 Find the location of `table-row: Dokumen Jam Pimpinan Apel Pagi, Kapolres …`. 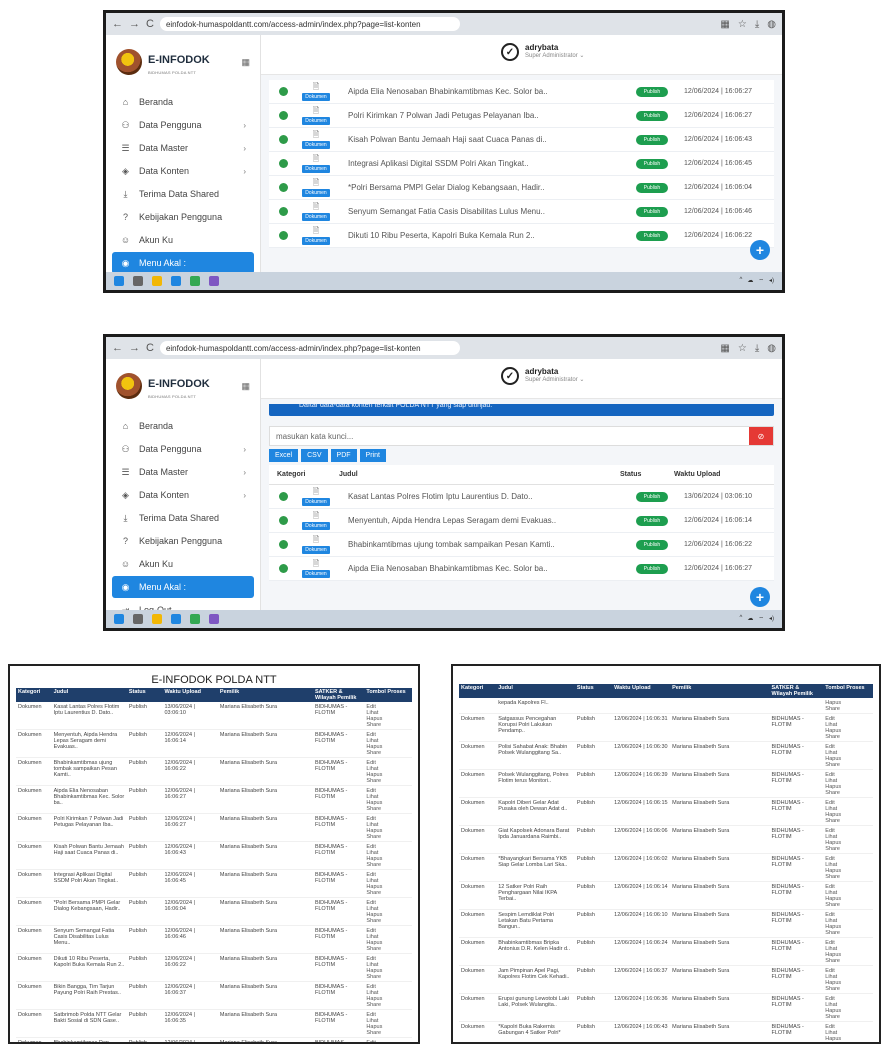

table-row: Dokumen Jam Pimpinan Apel Pagi, Kapolres … is located at coordinates (666, 979).